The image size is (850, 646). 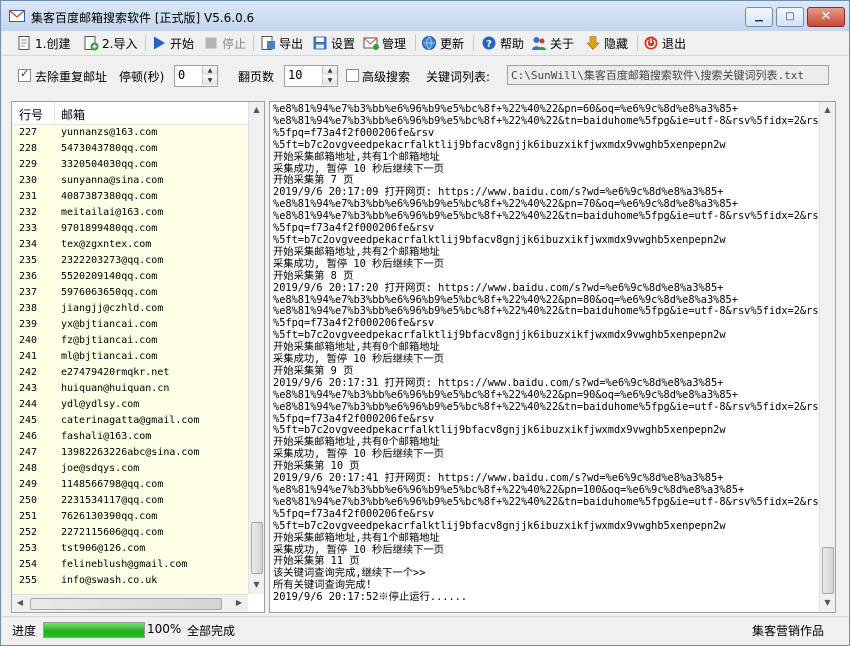 What do you see at coordinates (24, 74) in the screenshot?
I see `dedupe-checkbox` at bounding box center [24, 74].